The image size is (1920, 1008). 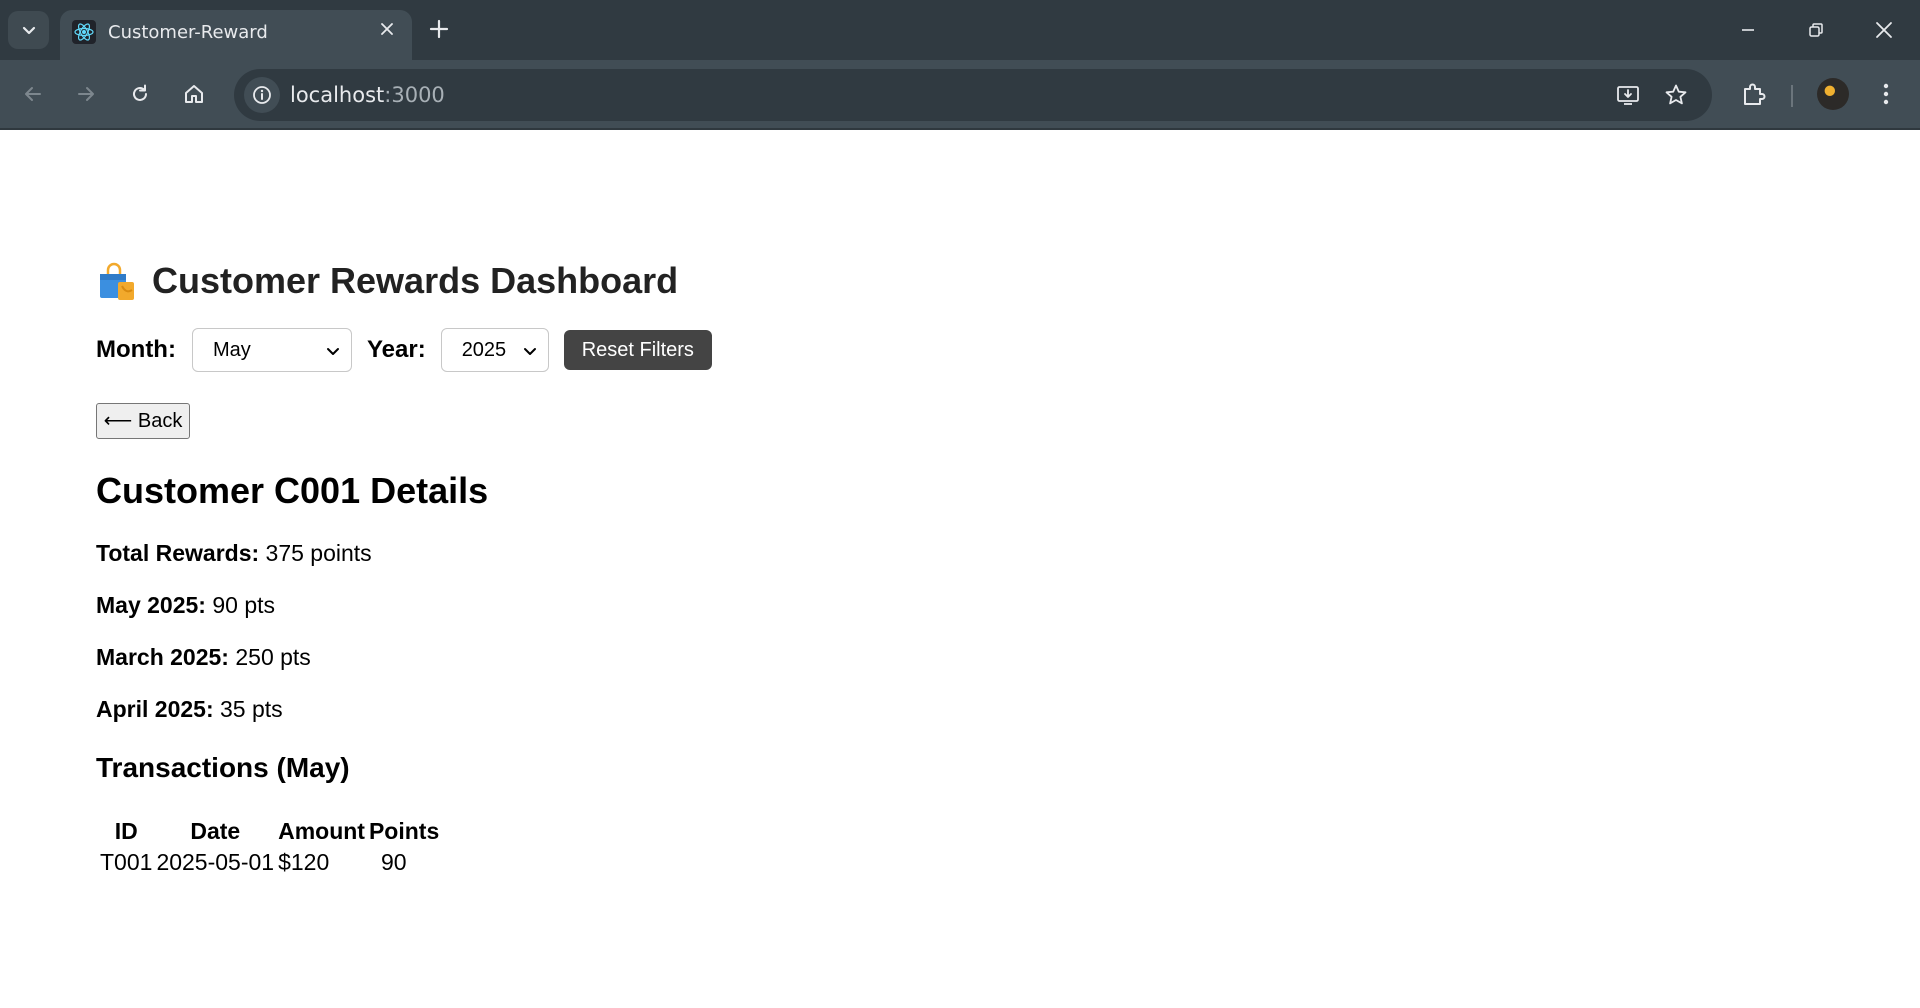 I want to click on stat-label: March 2025:, so click(x=162, y=657).